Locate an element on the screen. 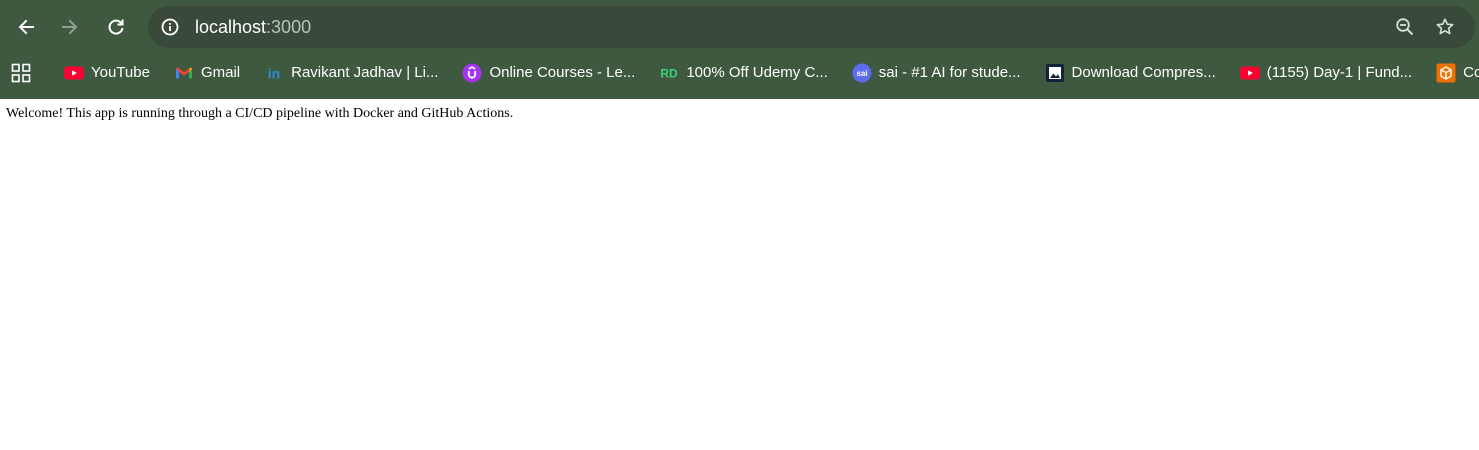  bookmark-label: YouTube is located at coordinates (120, 72).